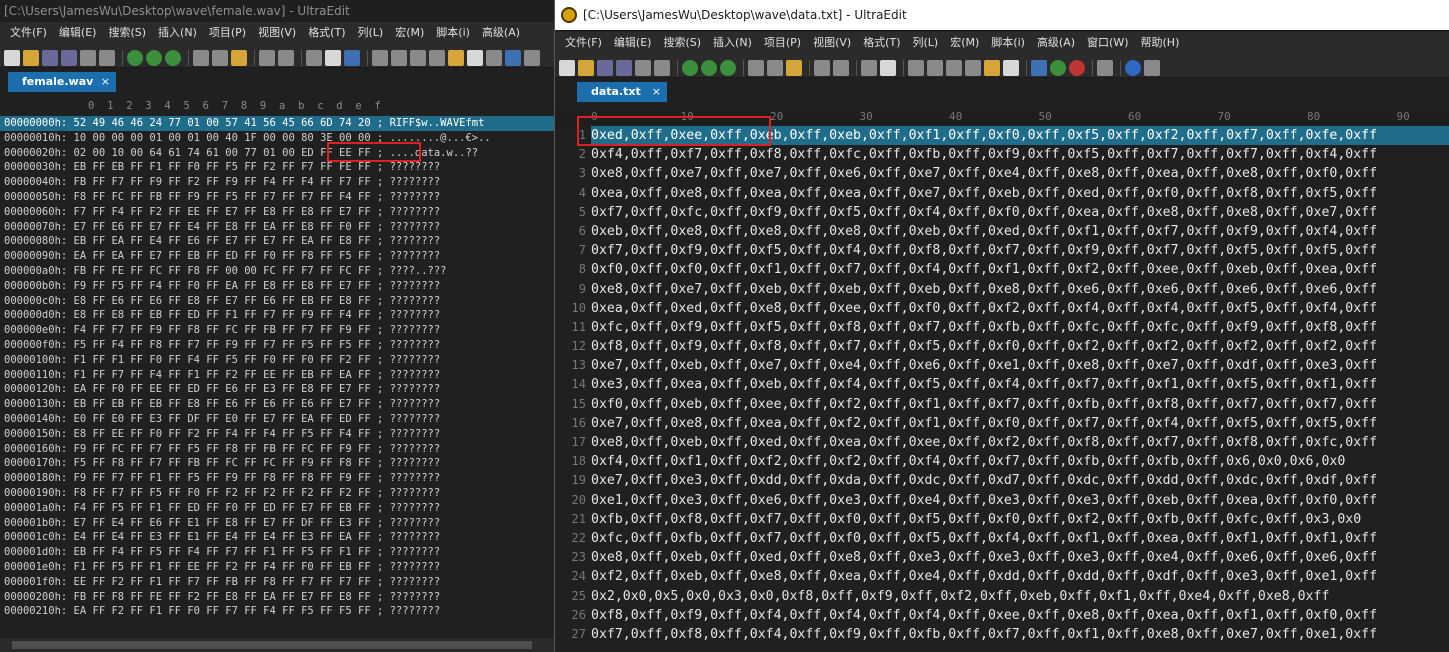  Describe the element at coordinates (682, 43) in the screenshot. I see `menu-search: 搜索(S)` at that location.